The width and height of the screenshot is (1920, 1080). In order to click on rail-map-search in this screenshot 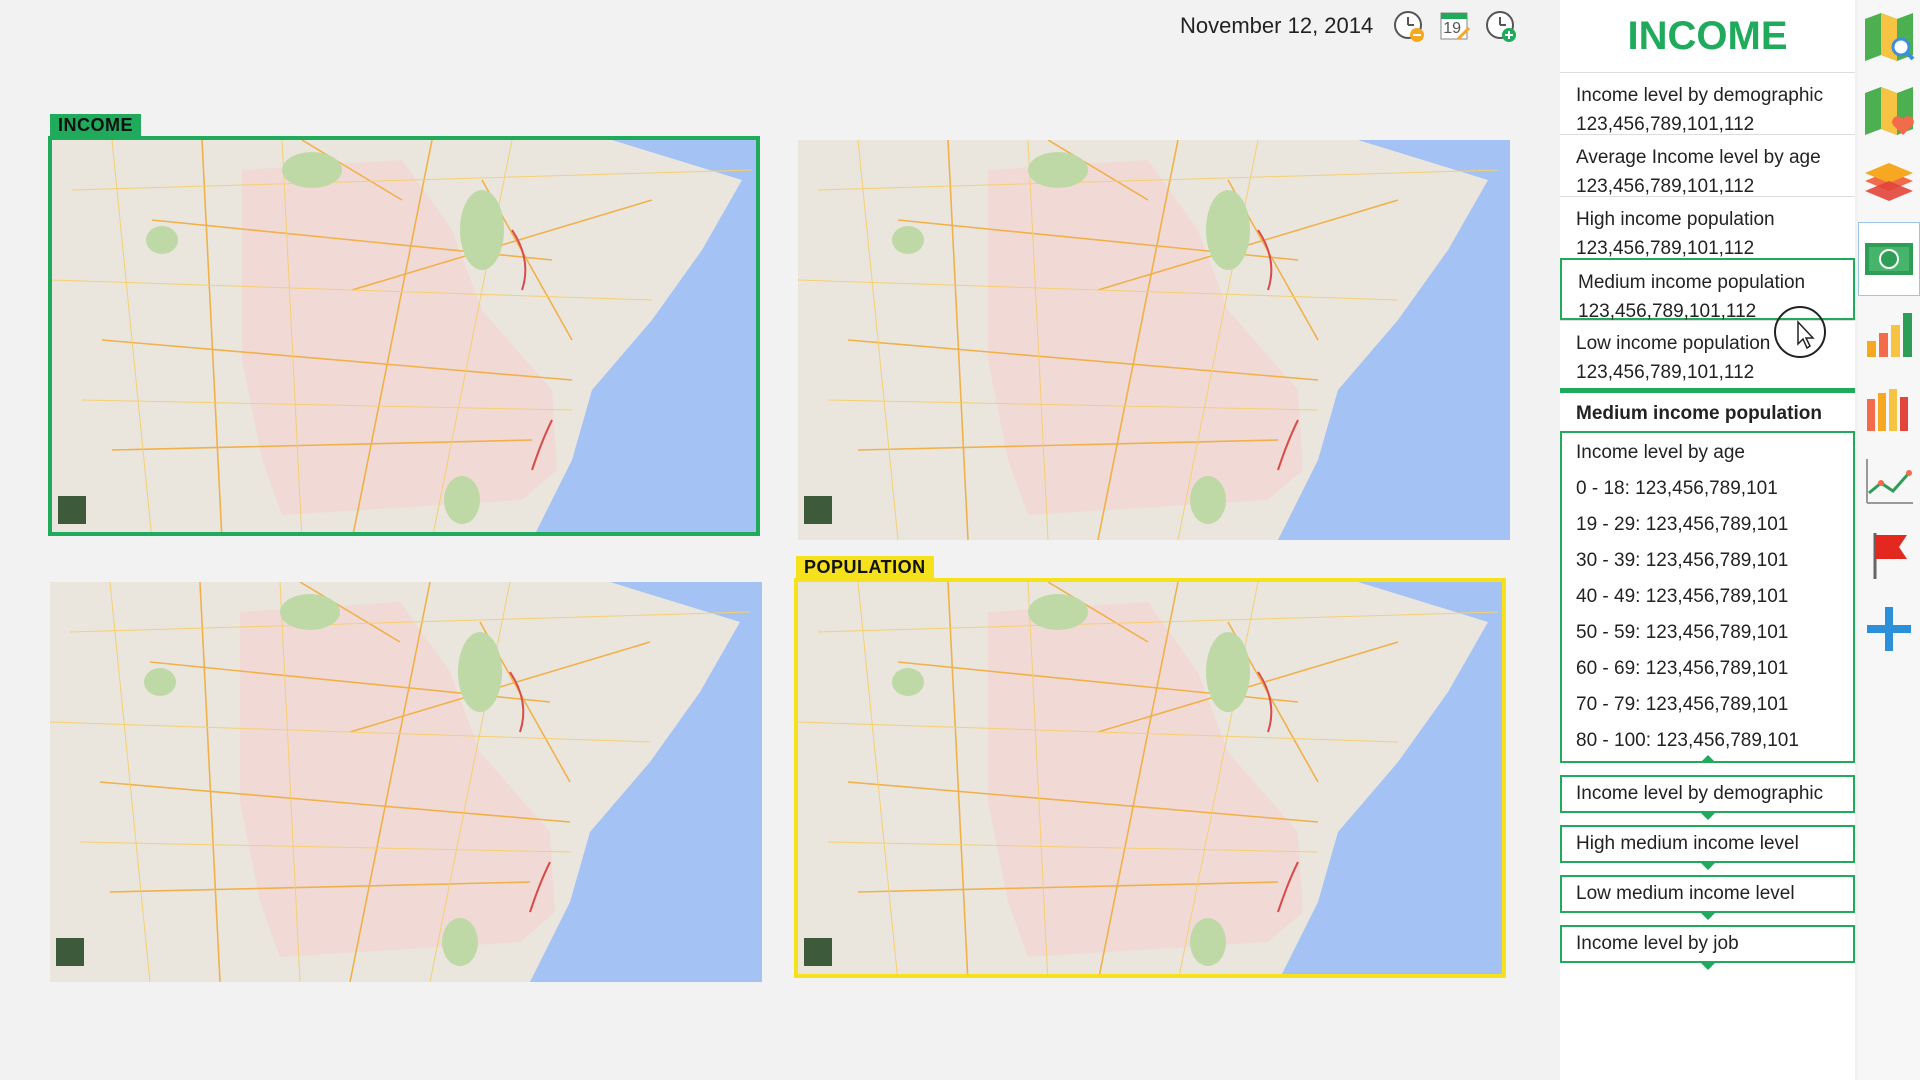, I will do `click(1889, 37)`.